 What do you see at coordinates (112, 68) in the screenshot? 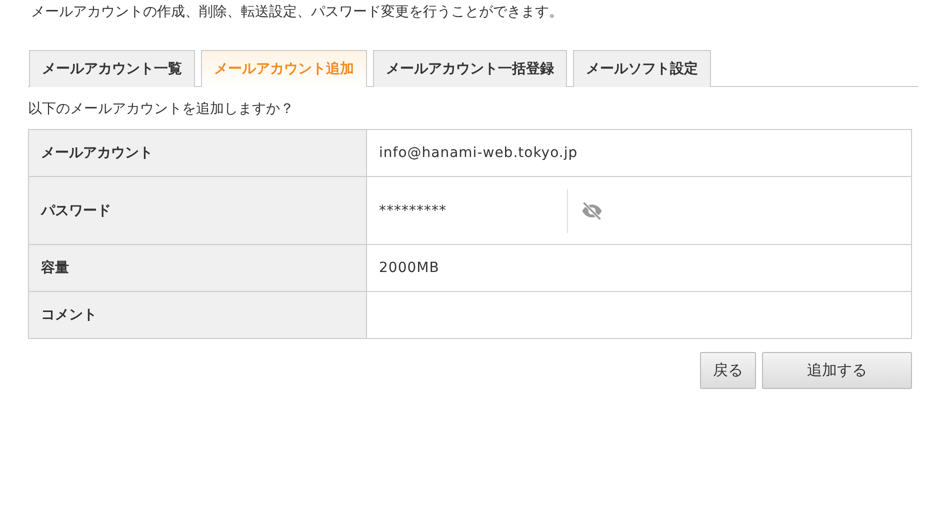
I see `tab: メールアカウント一覧` at bounding box center [112, 68].